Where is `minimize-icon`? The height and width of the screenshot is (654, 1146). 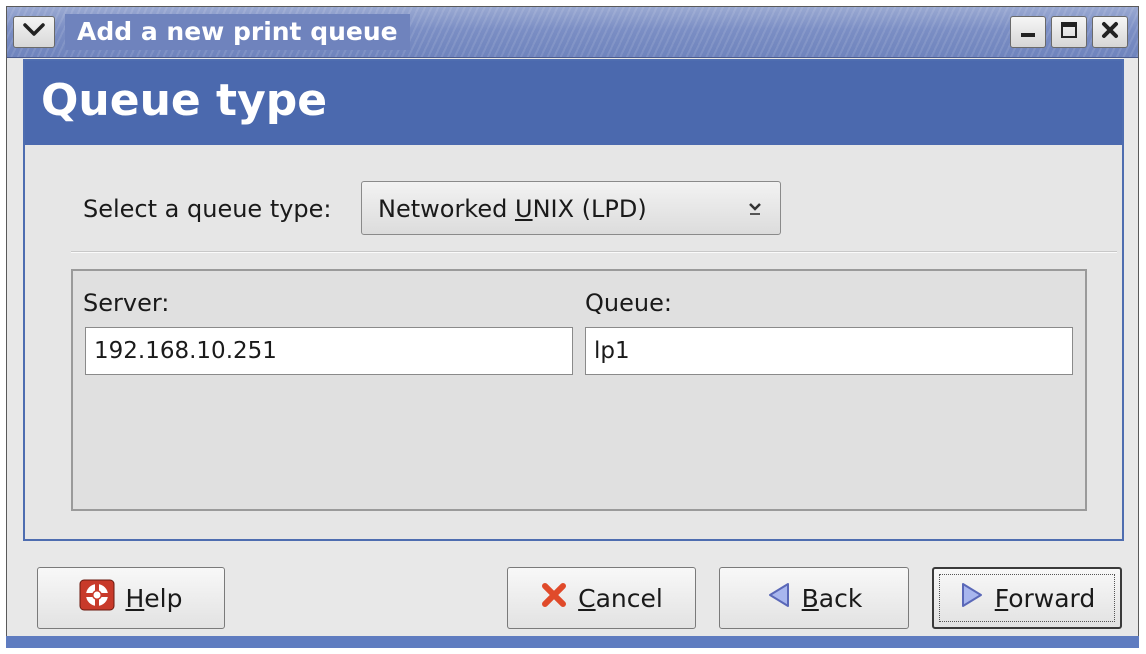
minimize-icon is located at coordinates (1028, 32).